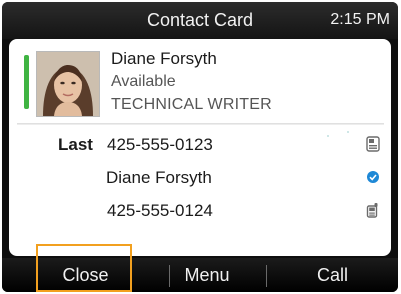 The width and height of the screenshot is (401, 294). What do you see at coordinates (159, 177) in the screenshot?
I see `im-address: Diane Forsyth` at bounding box center [159, 177].